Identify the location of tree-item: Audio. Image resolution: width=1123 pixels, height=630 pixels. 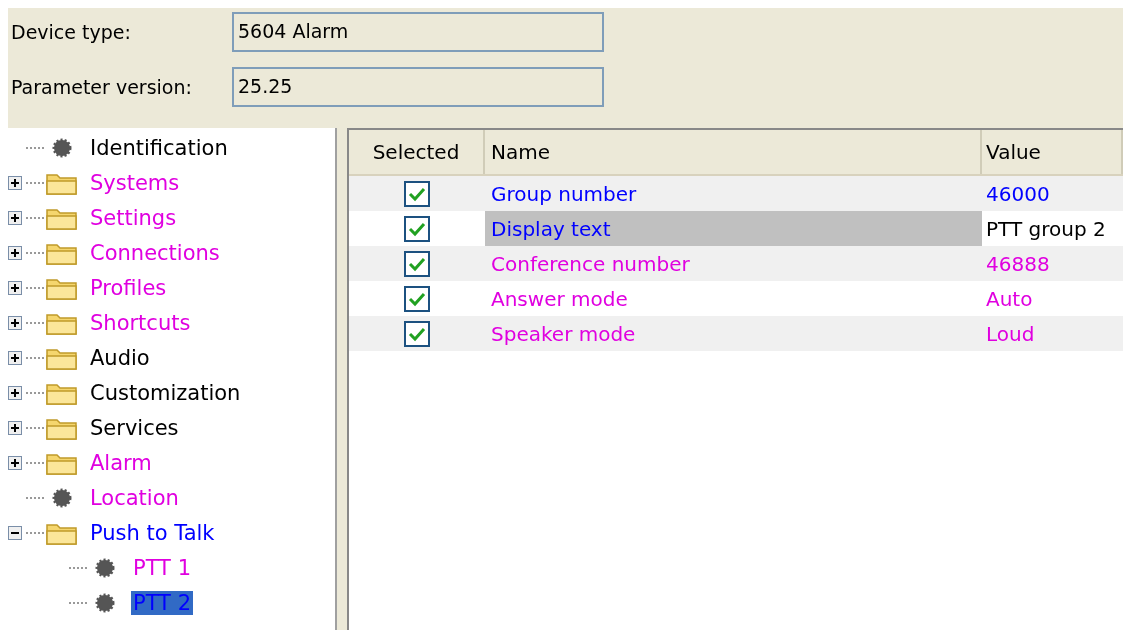
(120, 357).